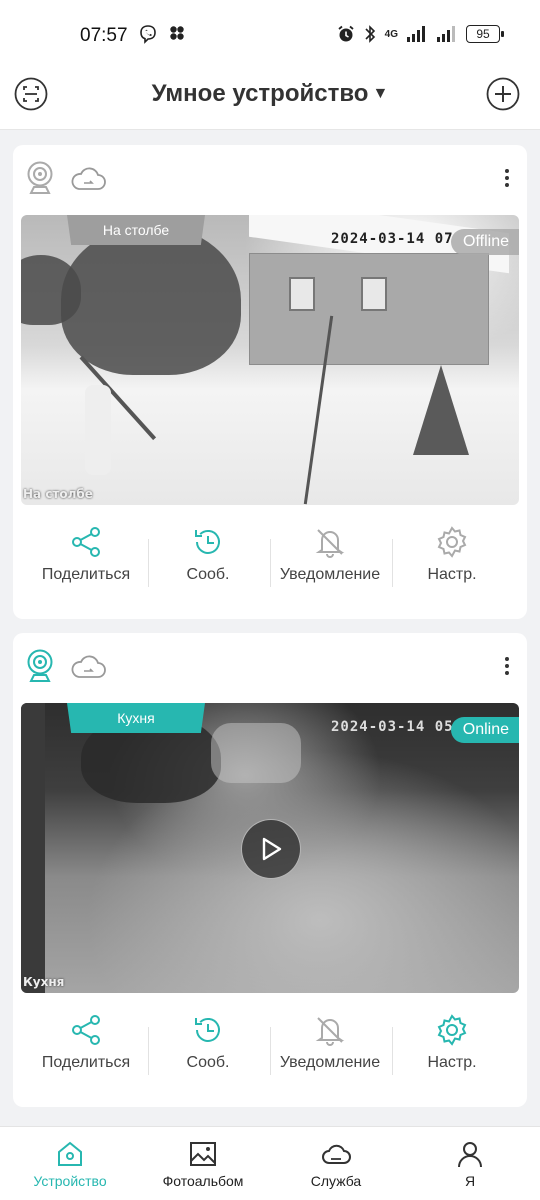  I want to click on clover-icon, so click(177, 33).